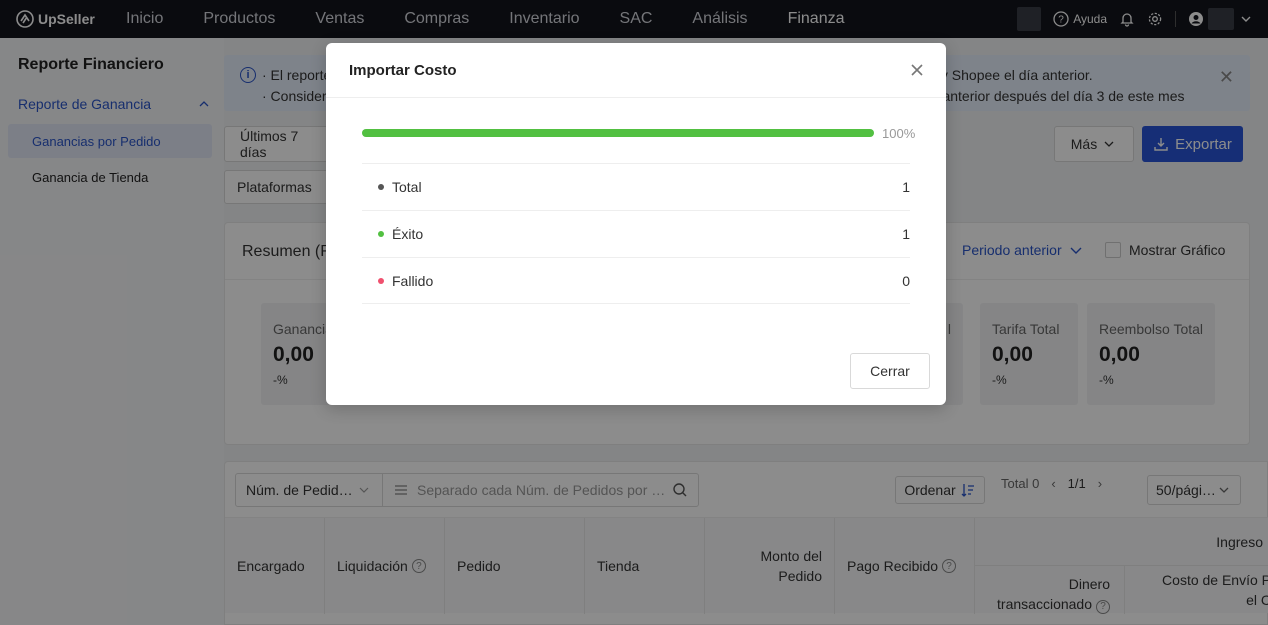 The height and width of the screenshot is (625, 1268). I want to click on stat-label: Total, so click(407, 187).